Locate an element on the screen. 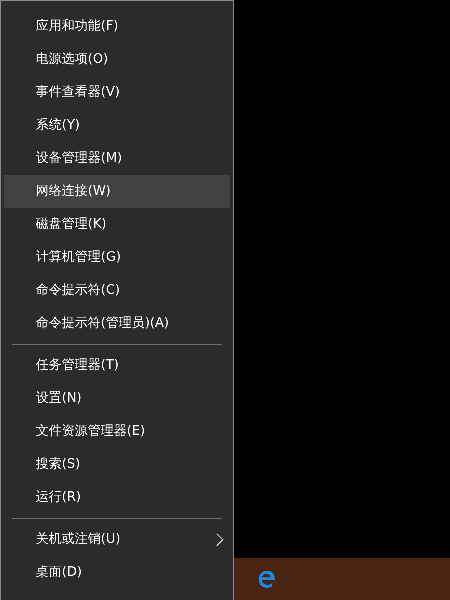 Image resolution: width=450 pixels, height=600 pixels. menu-item: 电源选项(O) is located at coordinates (117, 59).